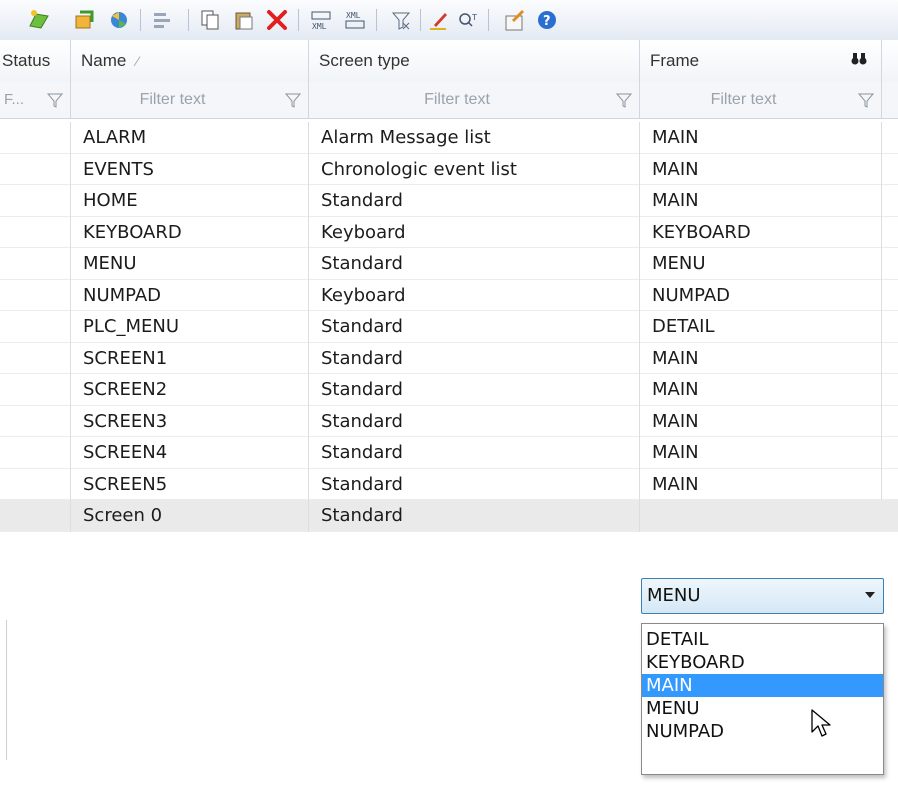  I want to click on import-xml-icon: XML, so click(355, 20).